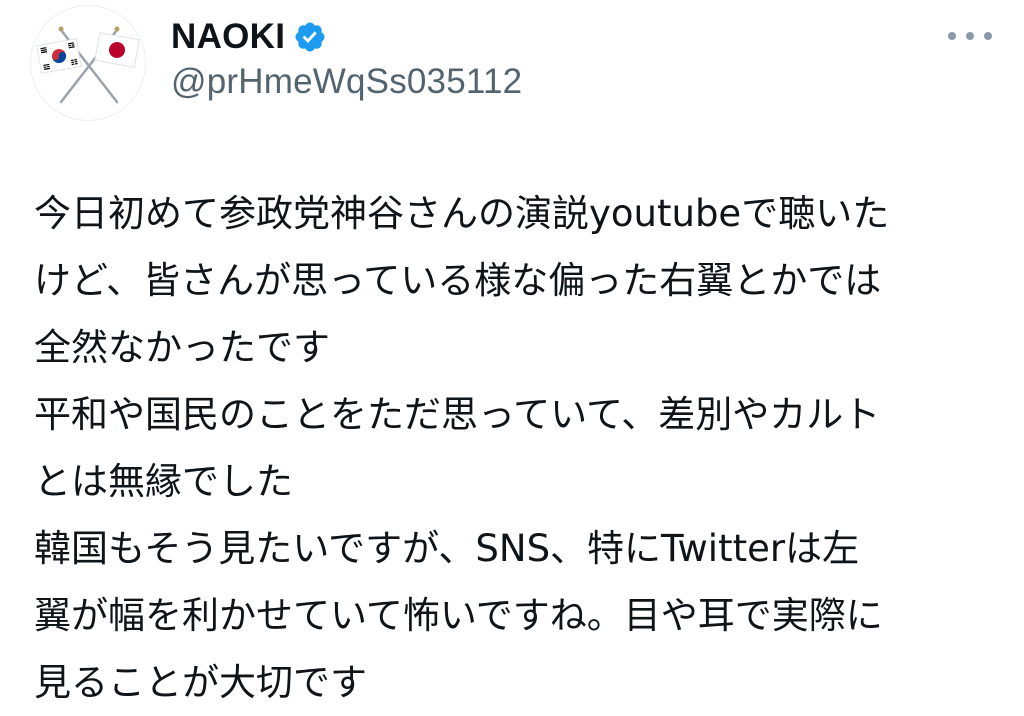 This screenshot has height=716, width=1024. Describe the element at coordinates (447, 548) in the screenshot. I see `tweet-text-line: 韓国もそう見たいですが、SNS、特にTwitterは左` at that location.